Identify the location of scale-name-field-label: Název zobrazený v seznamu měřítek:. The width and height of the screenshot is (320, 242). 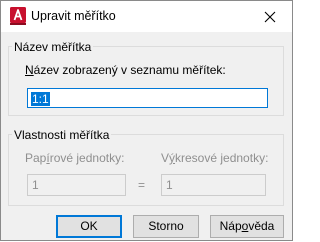
(125, 70).